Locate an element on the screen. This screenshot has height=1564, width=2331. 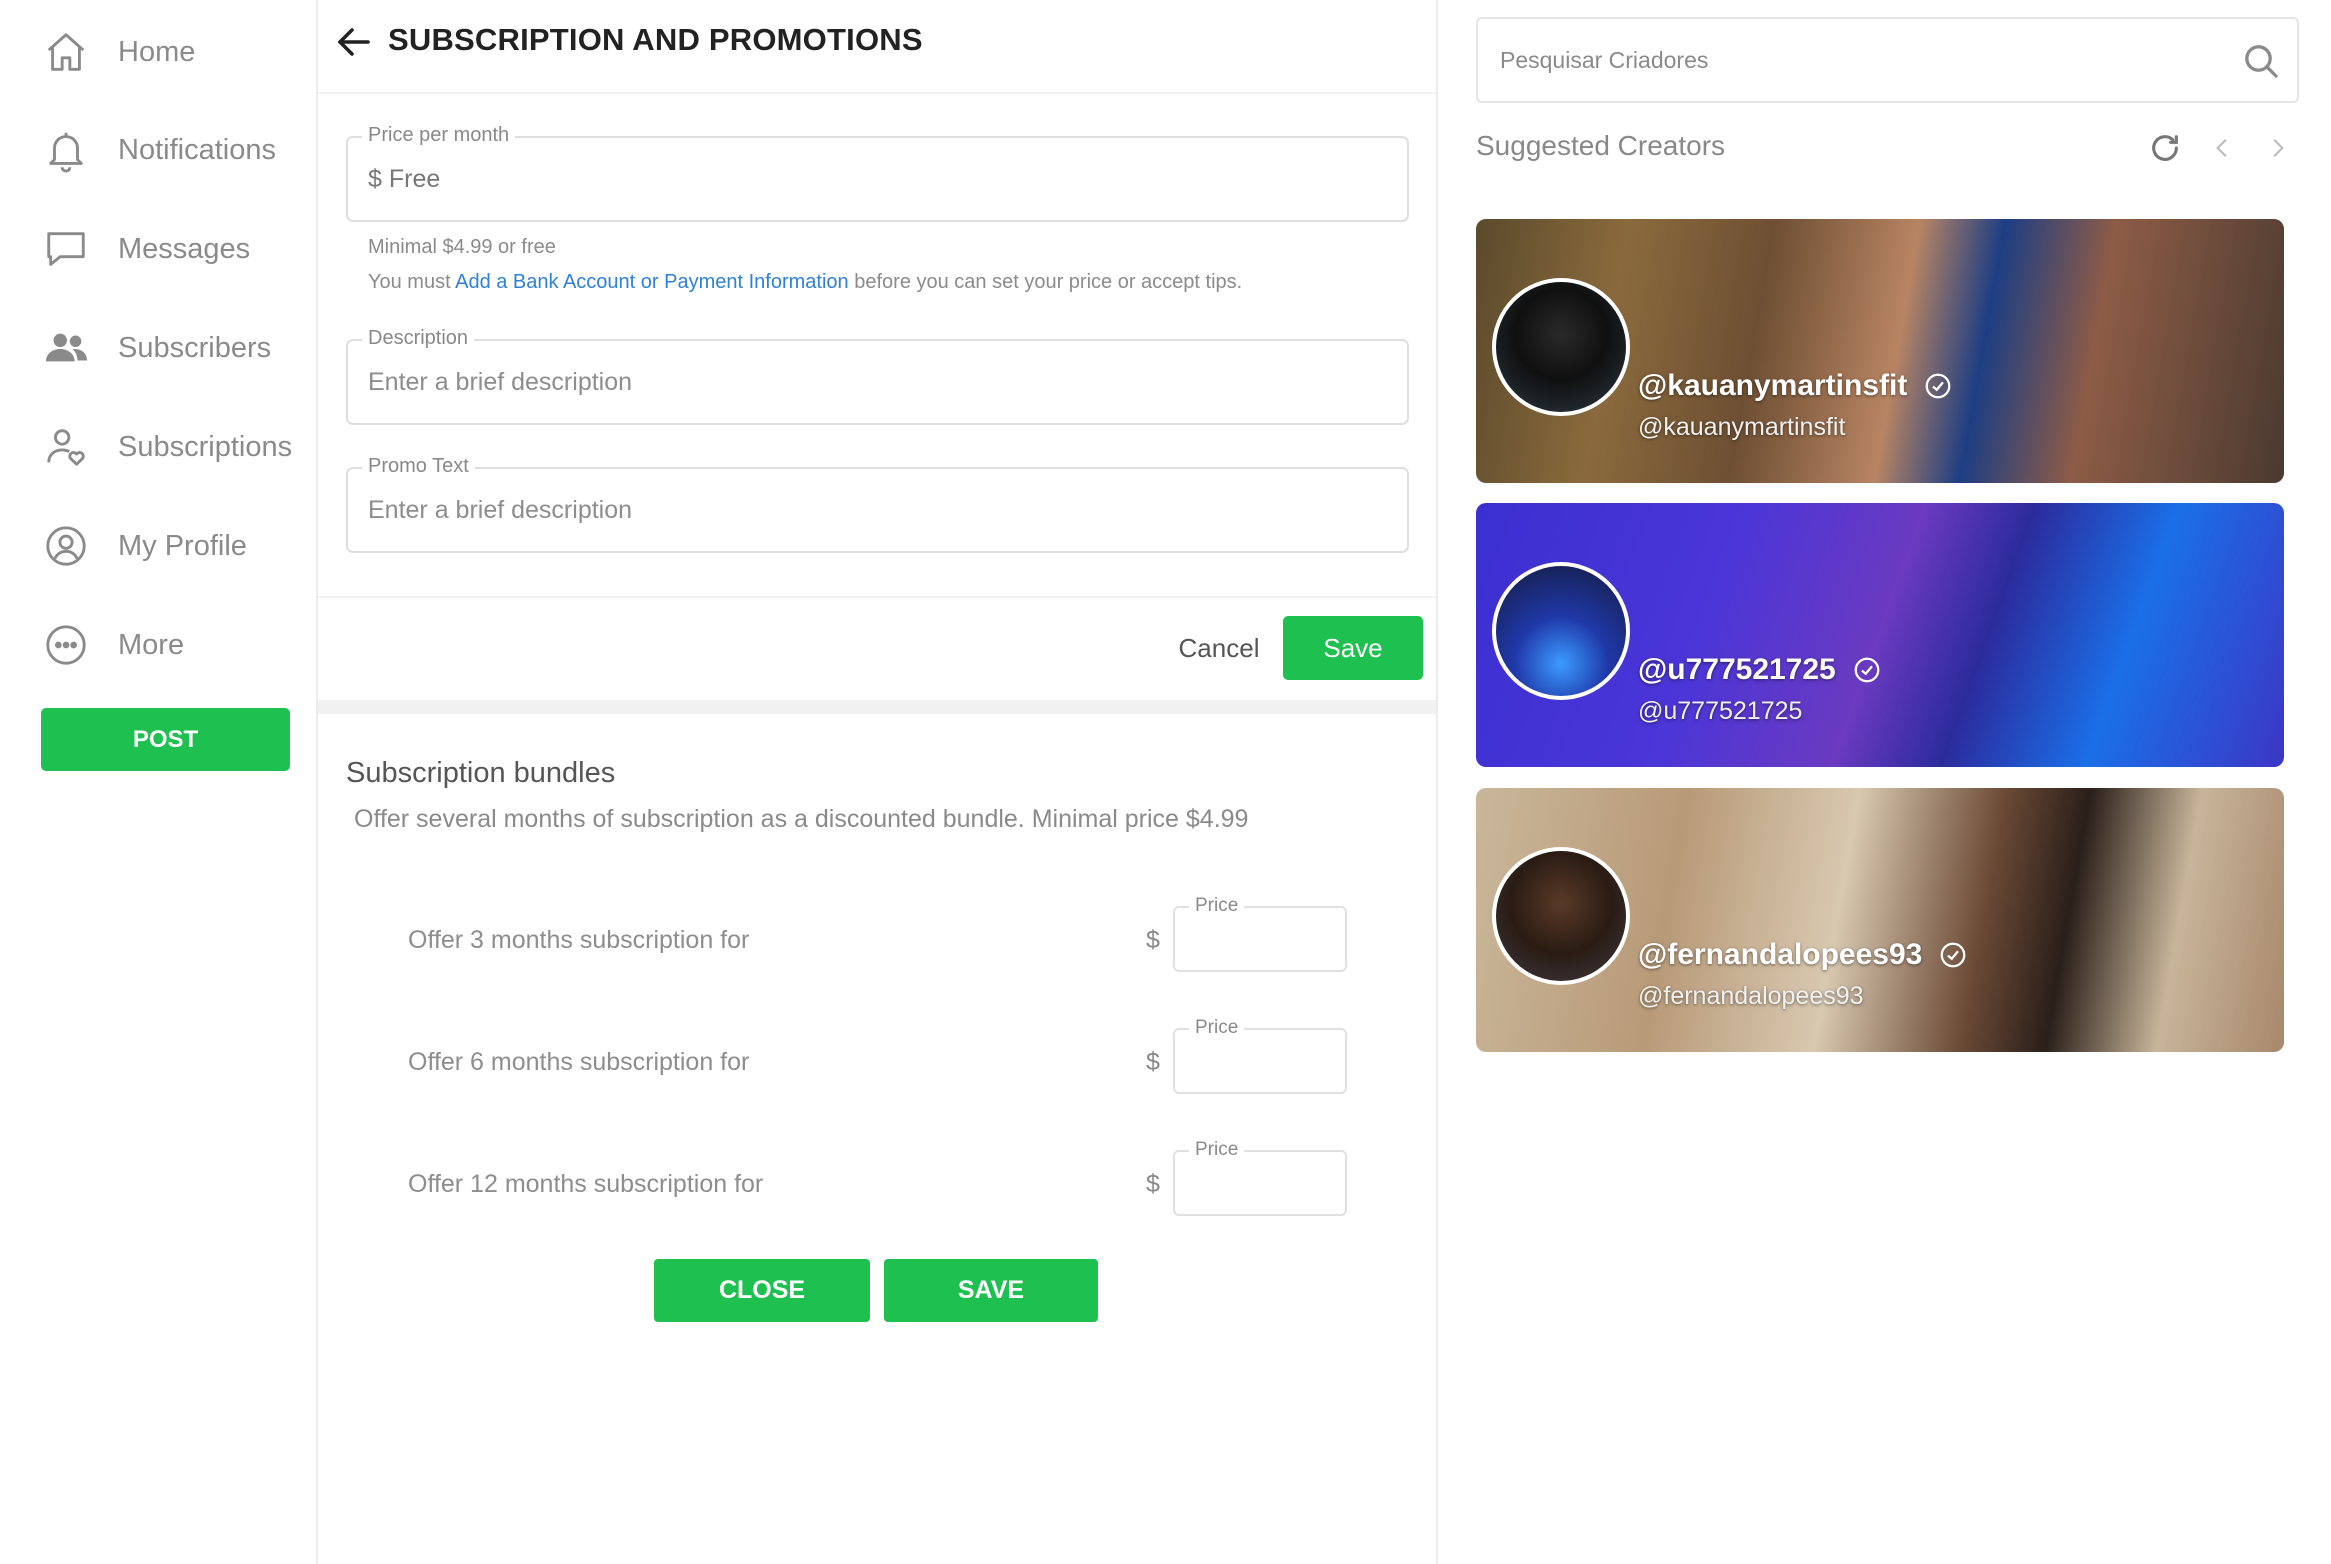
description-field: Description is located at coordinates (877, 376).